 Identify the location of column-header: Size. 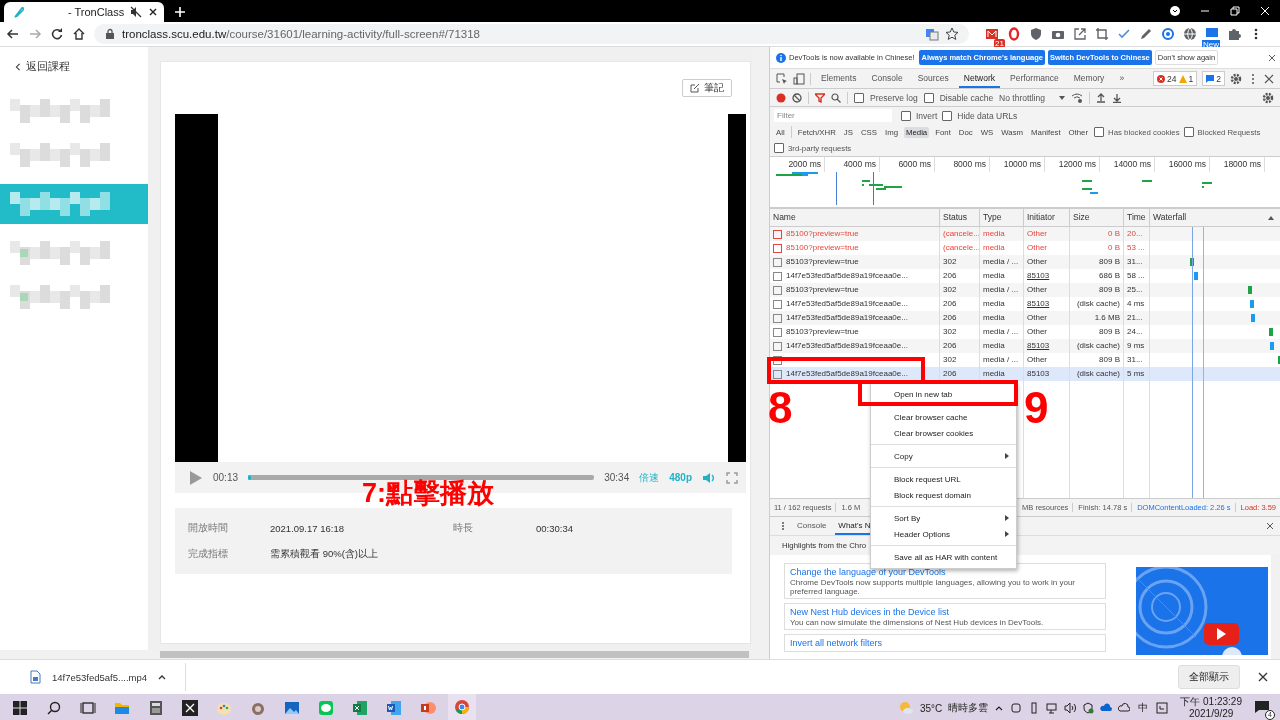
(1097, 217).